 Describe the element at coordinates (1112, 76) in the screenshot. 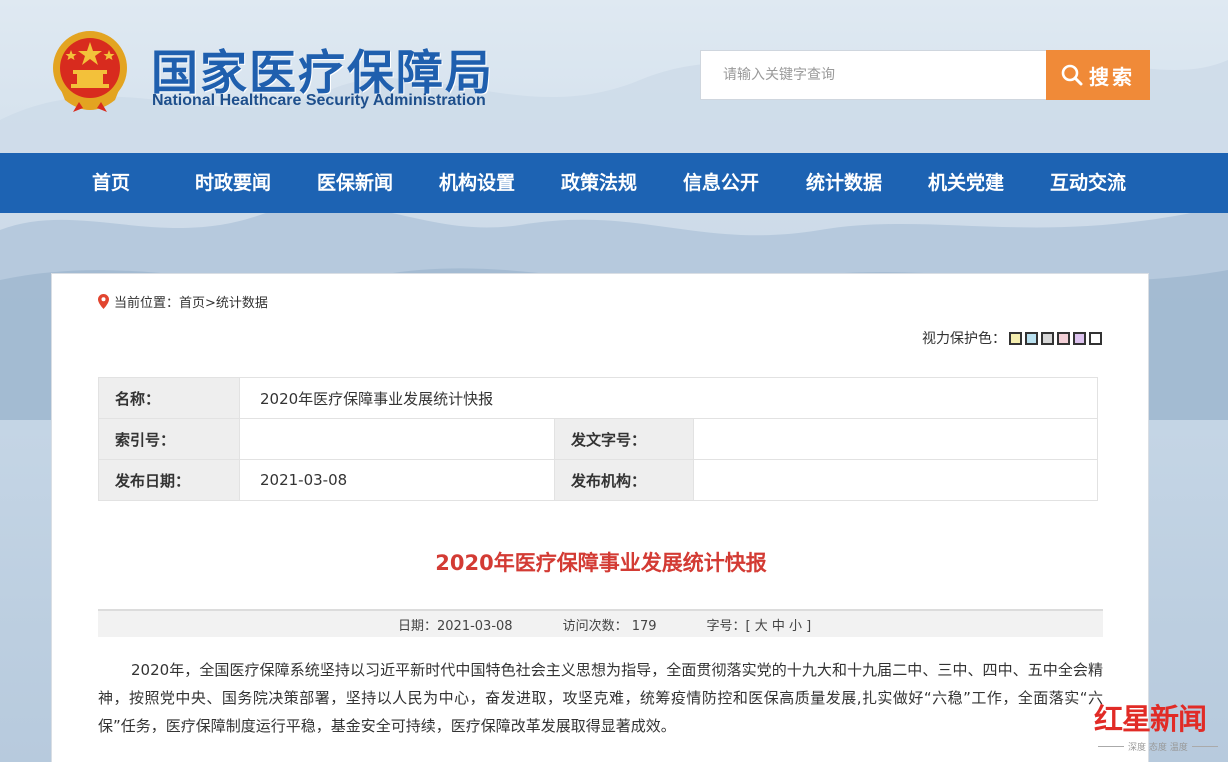

I see `search-button-label: 搜索` at that location.